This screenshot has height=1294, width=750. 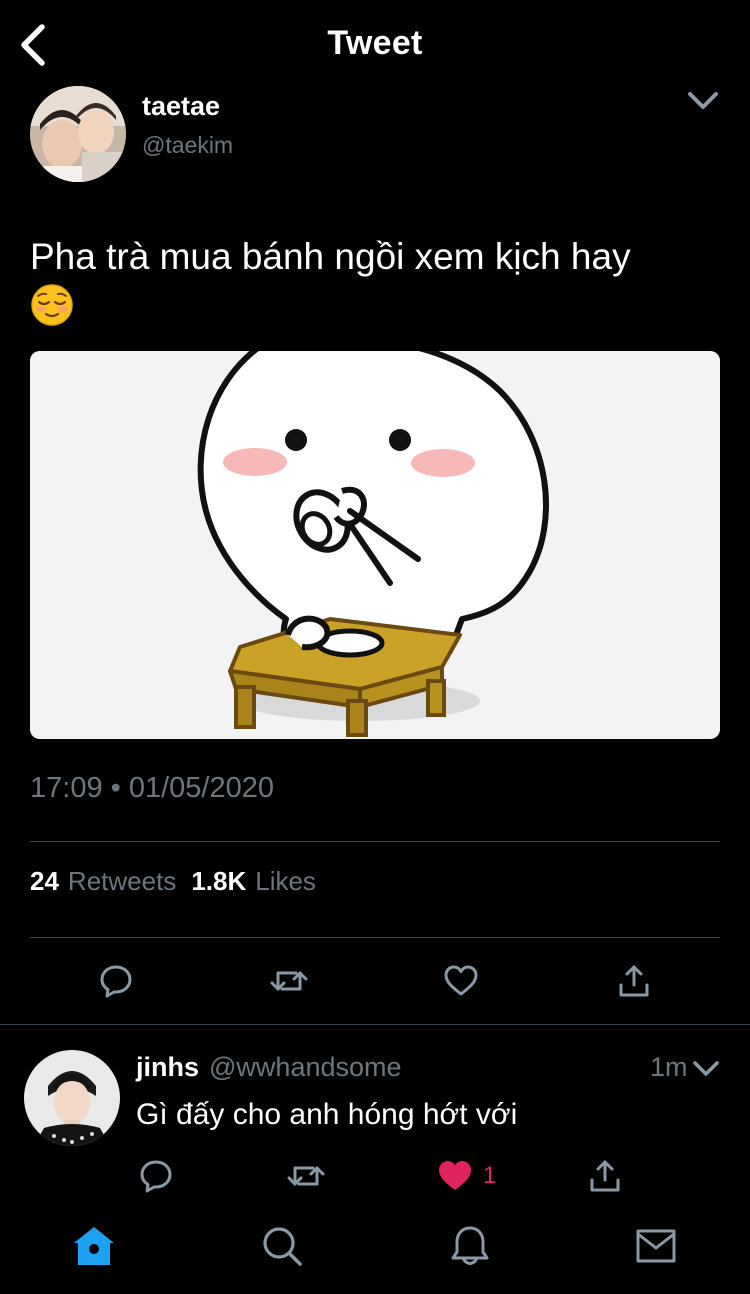 I want to click on reply-action-bar: 1, so click(x=375, y=1178).